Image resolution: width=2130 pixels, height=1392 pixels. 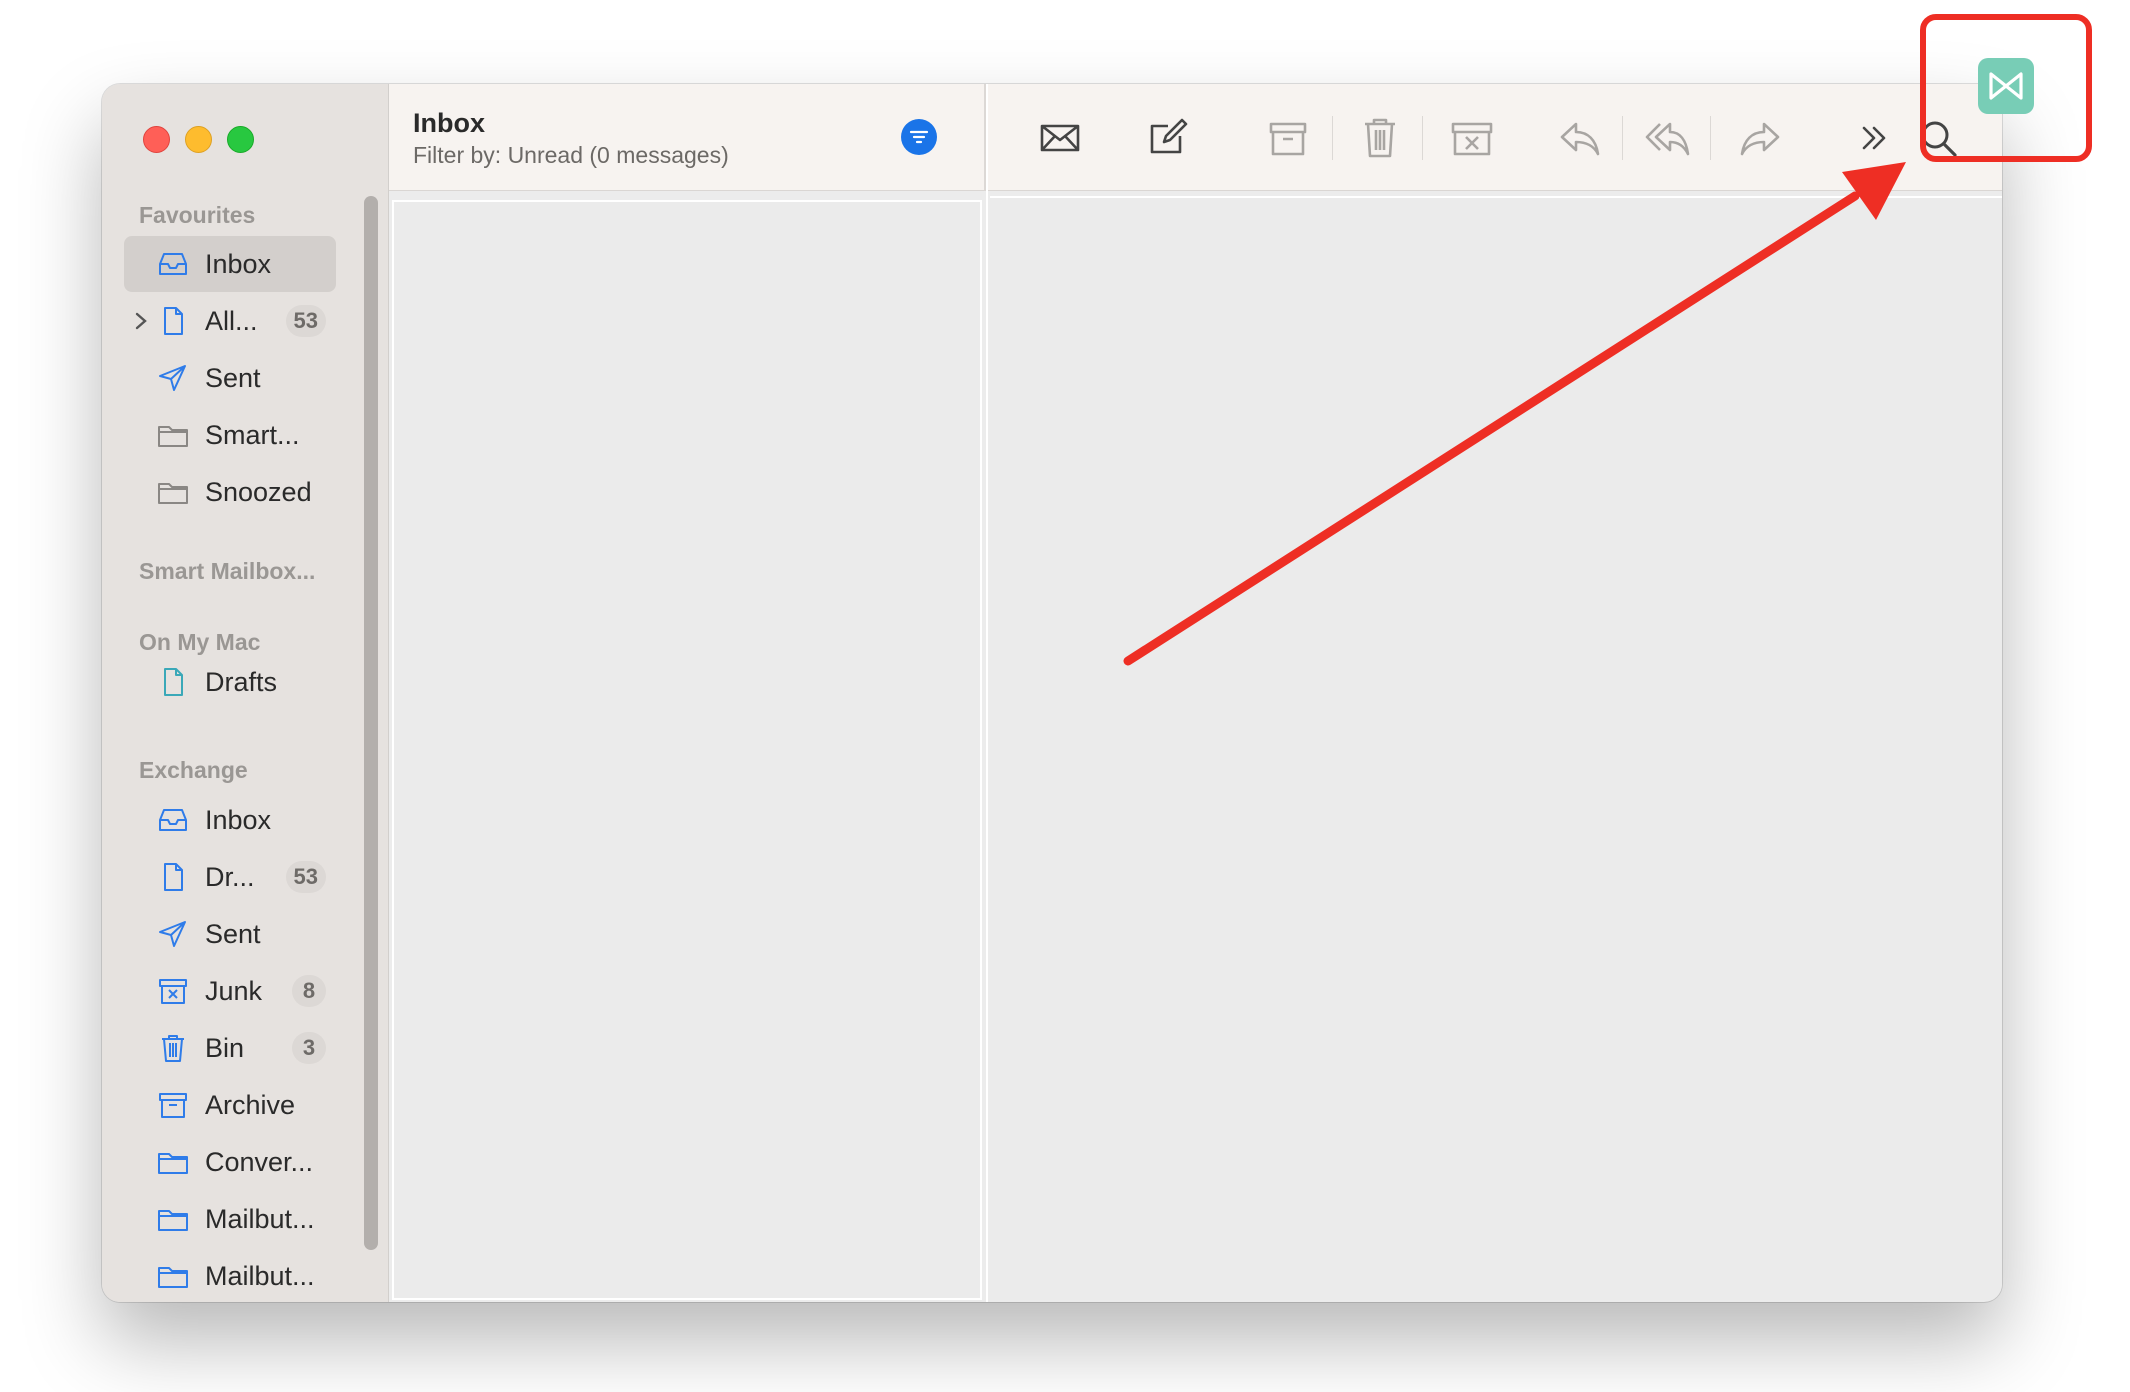 I want to click on minimize-button, so click(x=198, y=139).